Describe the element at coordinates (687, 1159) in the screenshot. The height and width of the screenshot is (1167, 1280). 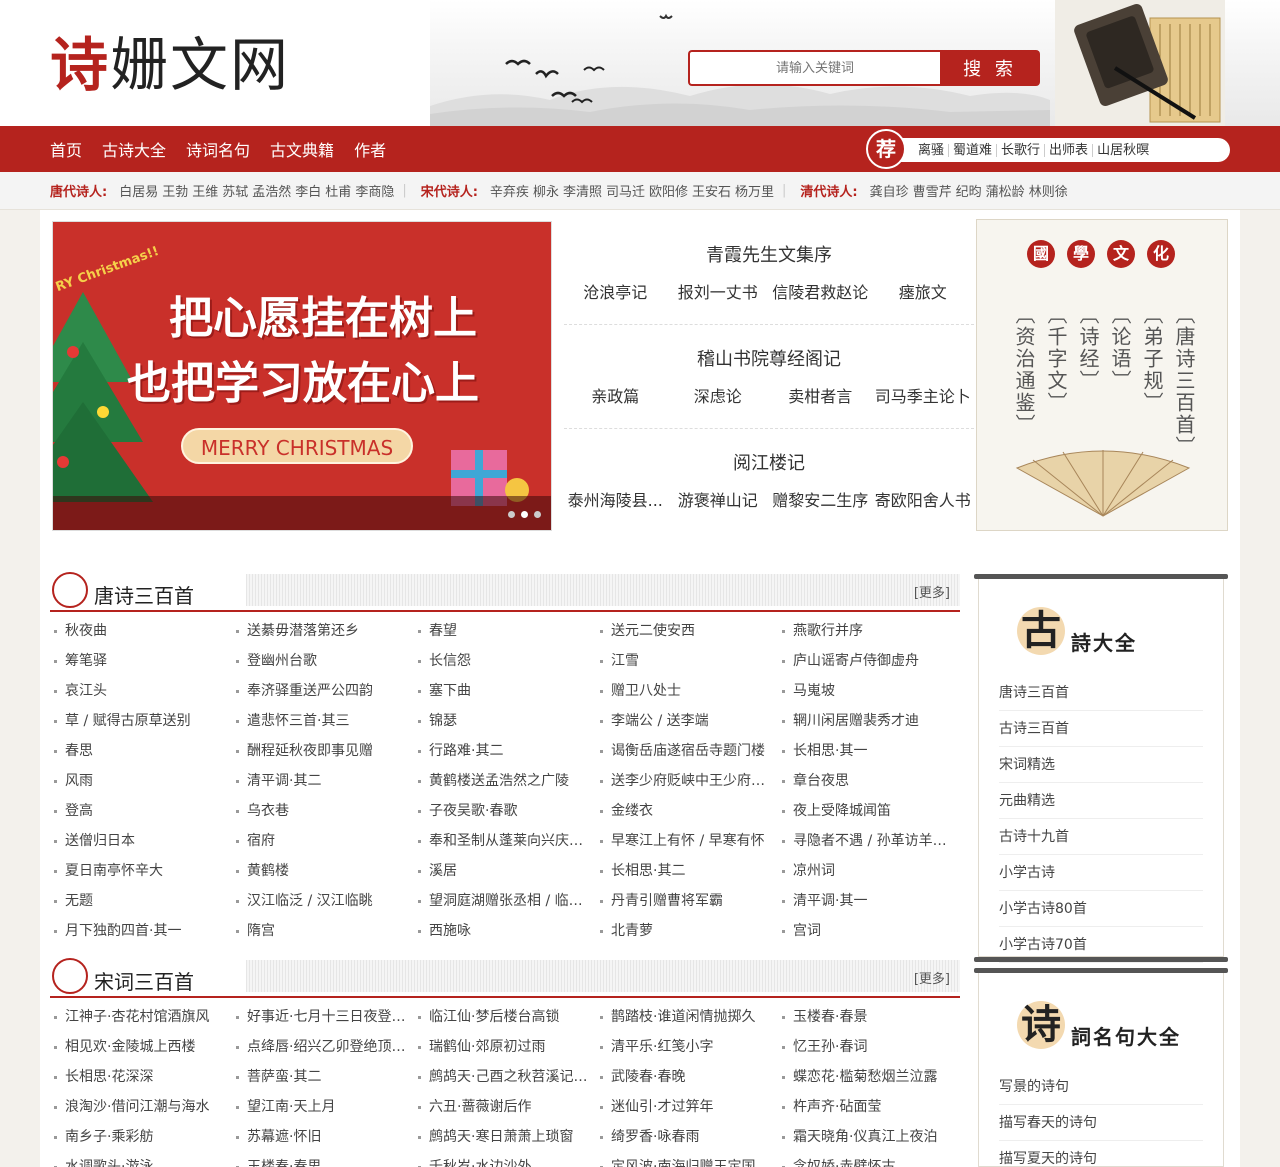
I see `poem-link: 定风波·南海归赠王定国侍人寓娘` at that location.